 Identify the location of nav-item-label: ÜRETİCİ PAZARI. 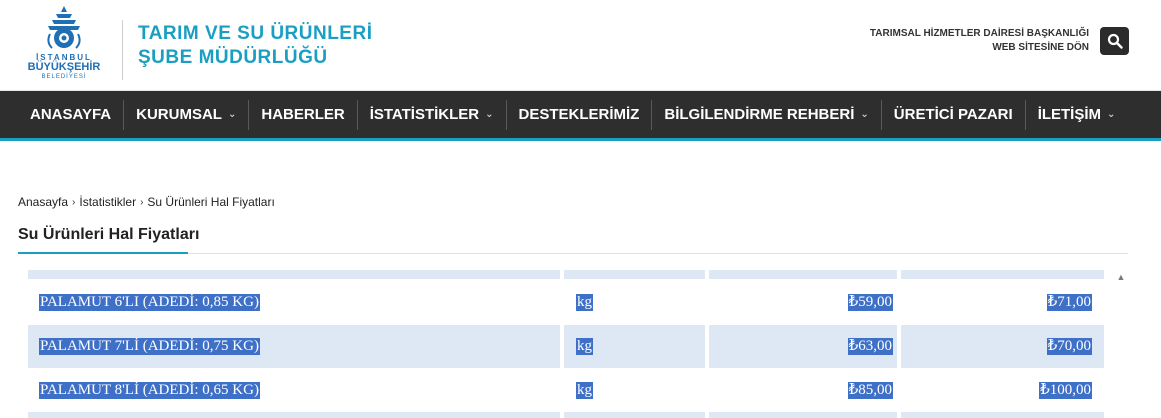
(953, 114).